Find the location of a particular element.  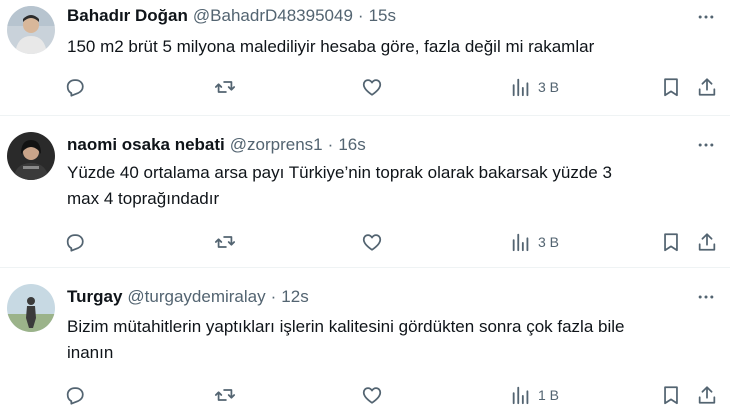

timestamp: 15s is located at coordinates (382, 16).